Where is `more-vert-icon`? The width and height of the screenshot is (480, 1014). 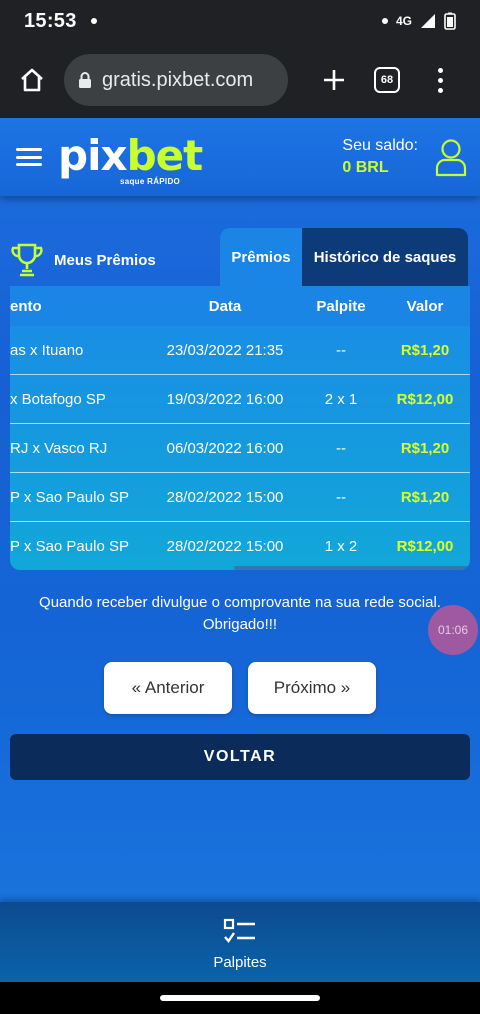 more-vert-icon is located at coordinates (440, 70).